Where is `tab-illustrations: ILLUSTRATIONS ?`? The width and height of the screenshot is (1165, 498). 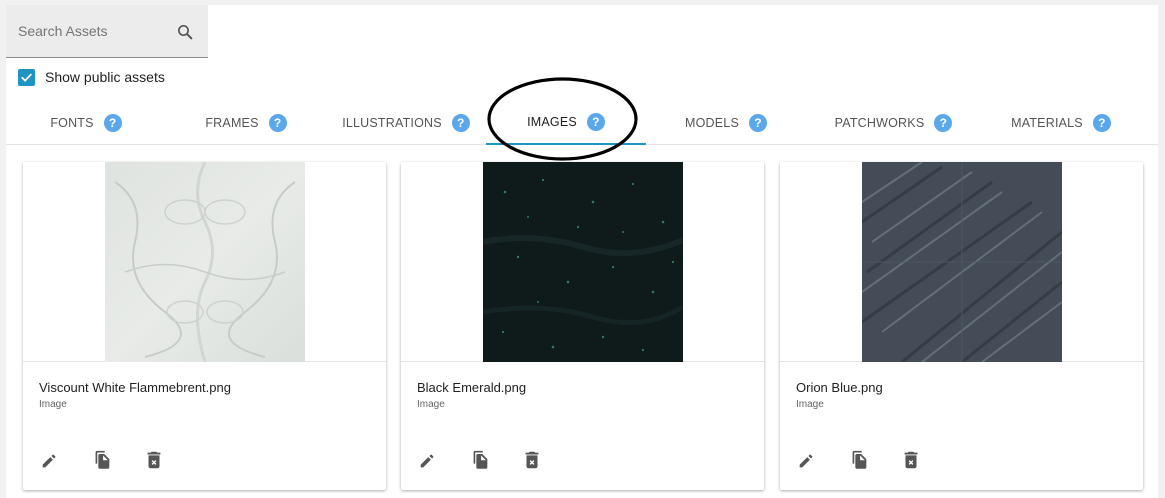 tab-illustrations: ILLUSTRATIONS ? is located at coordinates (406, 122).